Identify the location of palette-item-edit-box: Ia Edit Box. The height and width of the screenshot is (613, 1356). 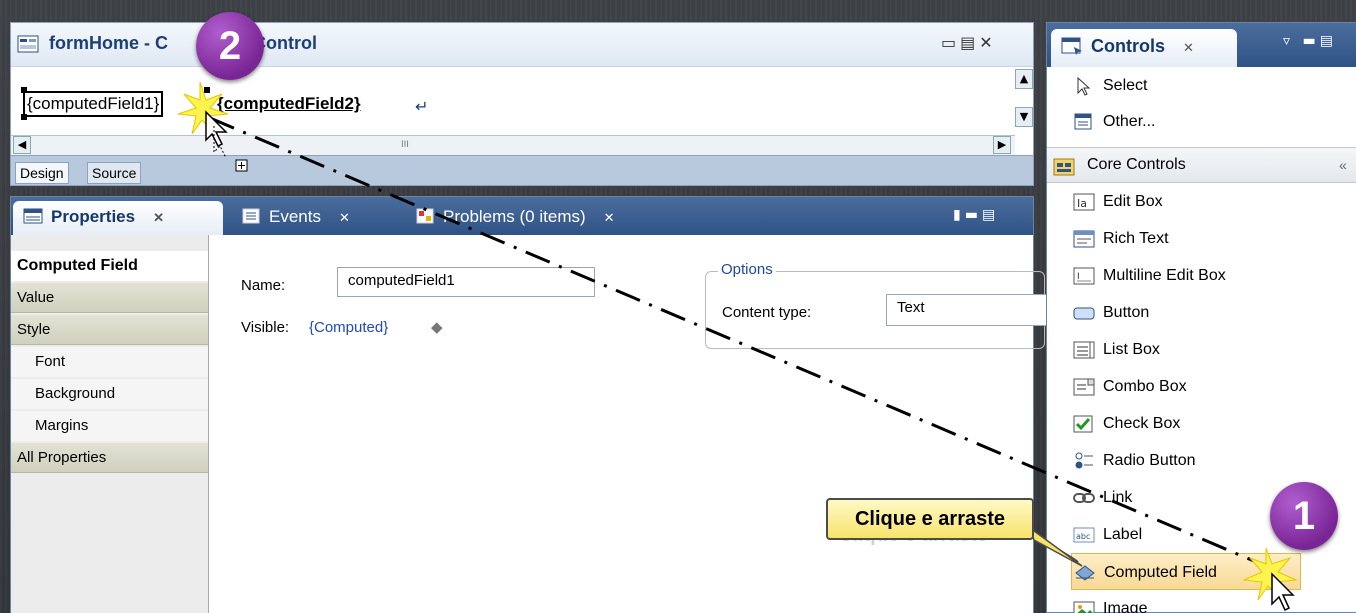
(1201, 201).